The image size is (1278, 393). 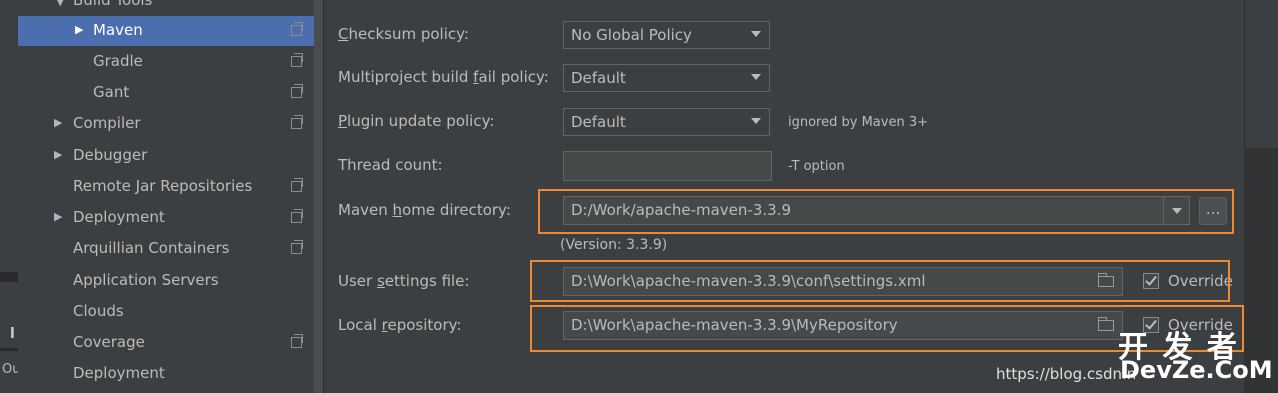 I want to click on tree-item-label: Maven, so click(x=118, y=30).